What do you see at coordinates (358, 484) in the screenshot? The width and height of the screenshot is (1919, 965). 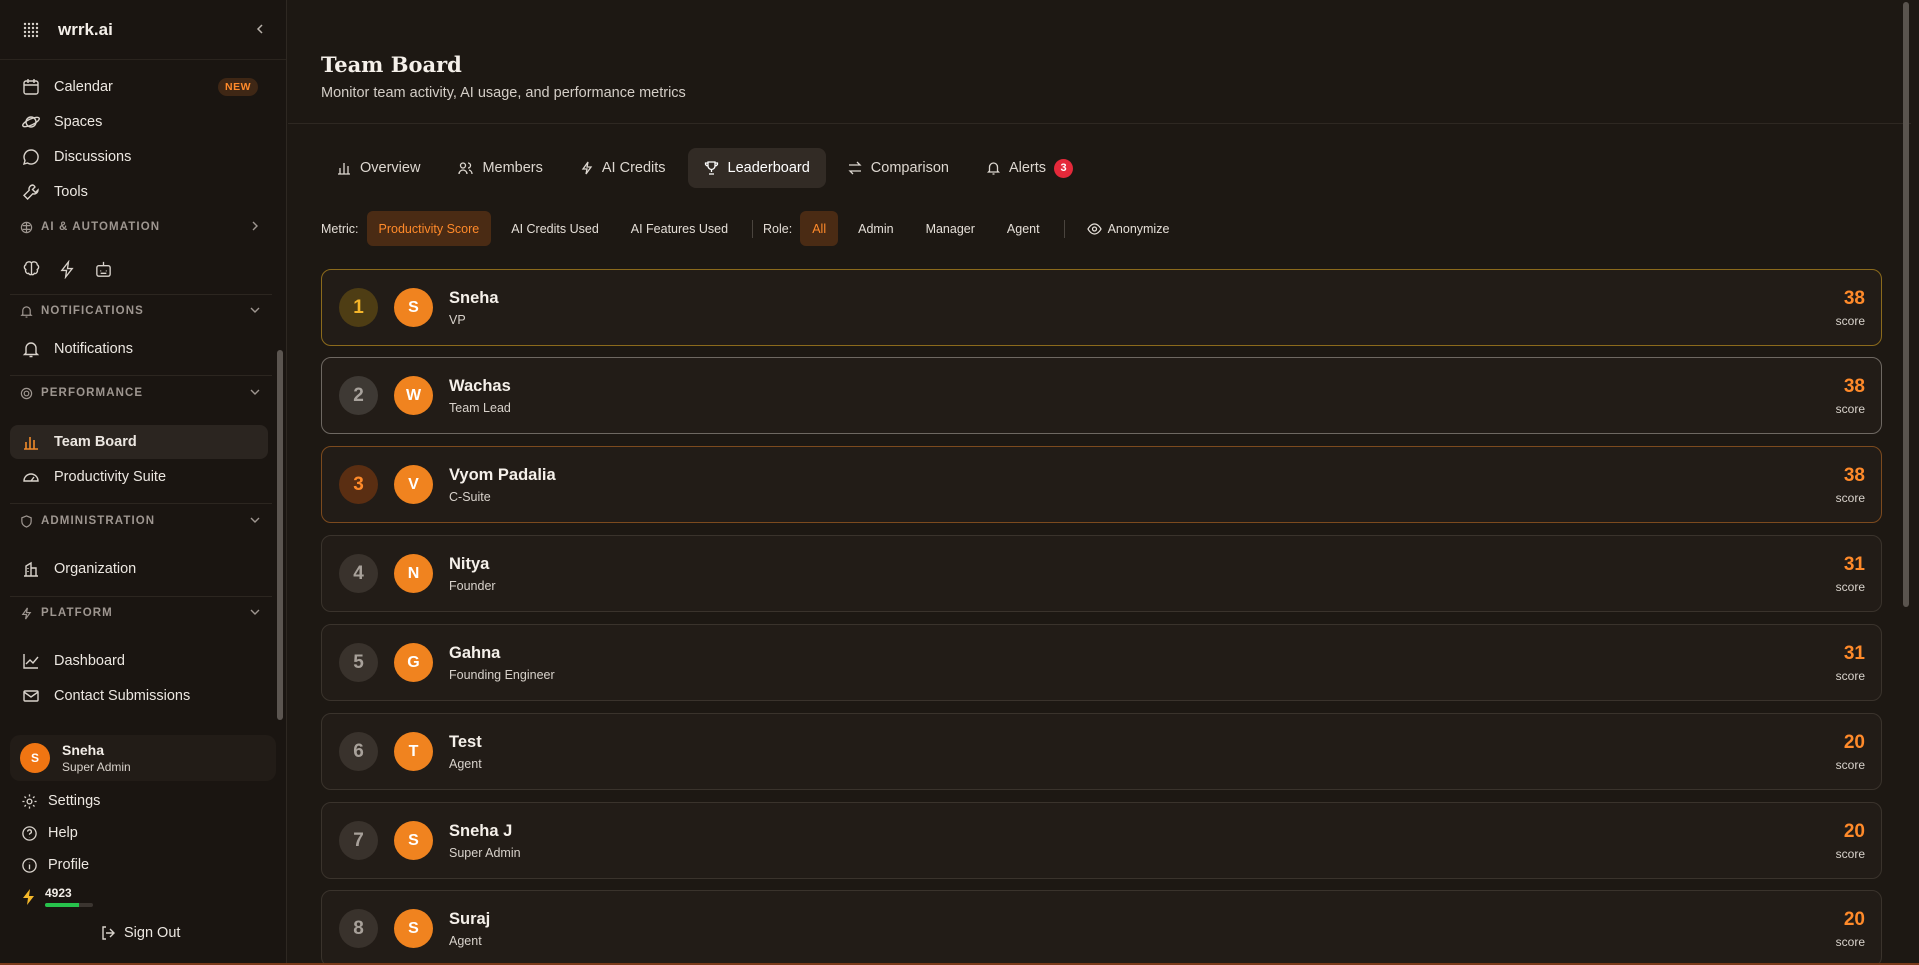 I see `rank-badge: 3` at bounding box center [358, 484].